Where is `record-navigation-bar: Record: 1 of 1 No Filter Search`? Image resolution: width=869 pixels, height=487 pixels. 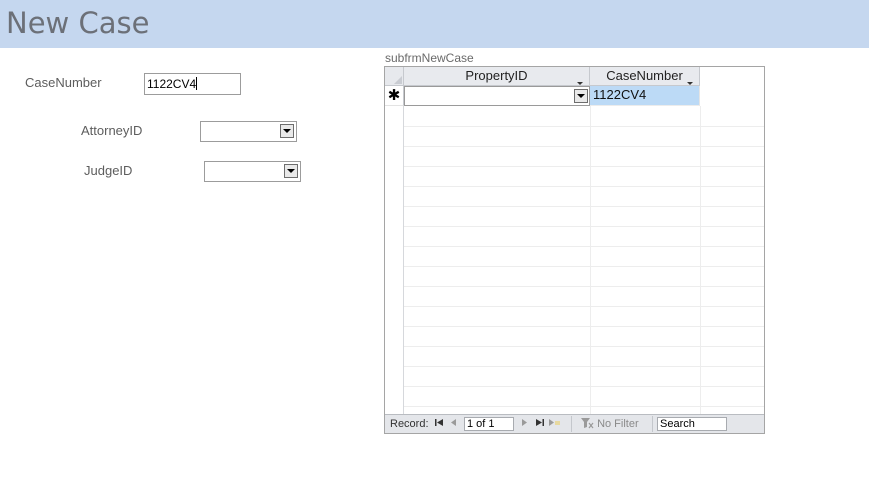
record-navigation-bar: Record: 1 of 1 No Filter Search is located at coordinates (574, 423).